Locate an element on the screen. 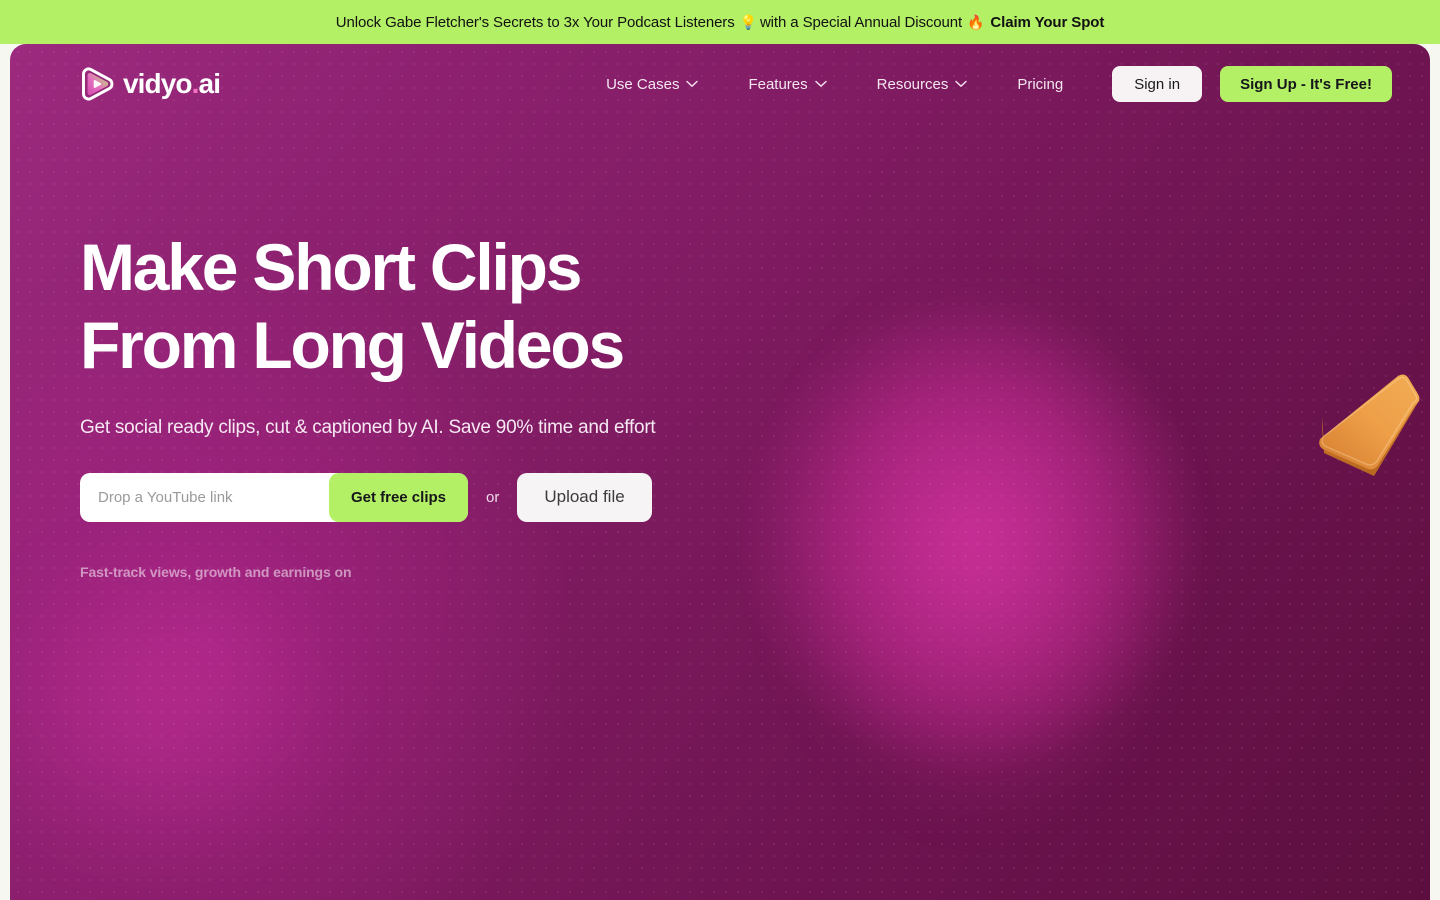  nav-item-features: Features is located at coordinates (787, 84).